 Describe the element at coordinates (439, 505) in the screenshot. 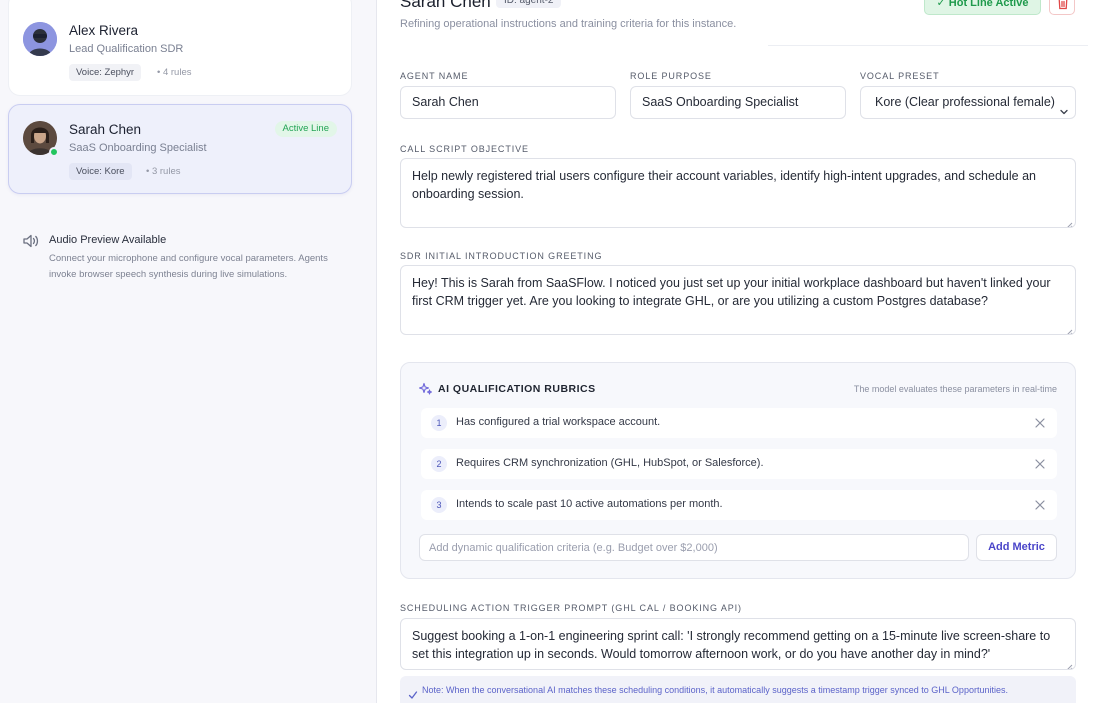

I see `rubric-number: 3` at that location.